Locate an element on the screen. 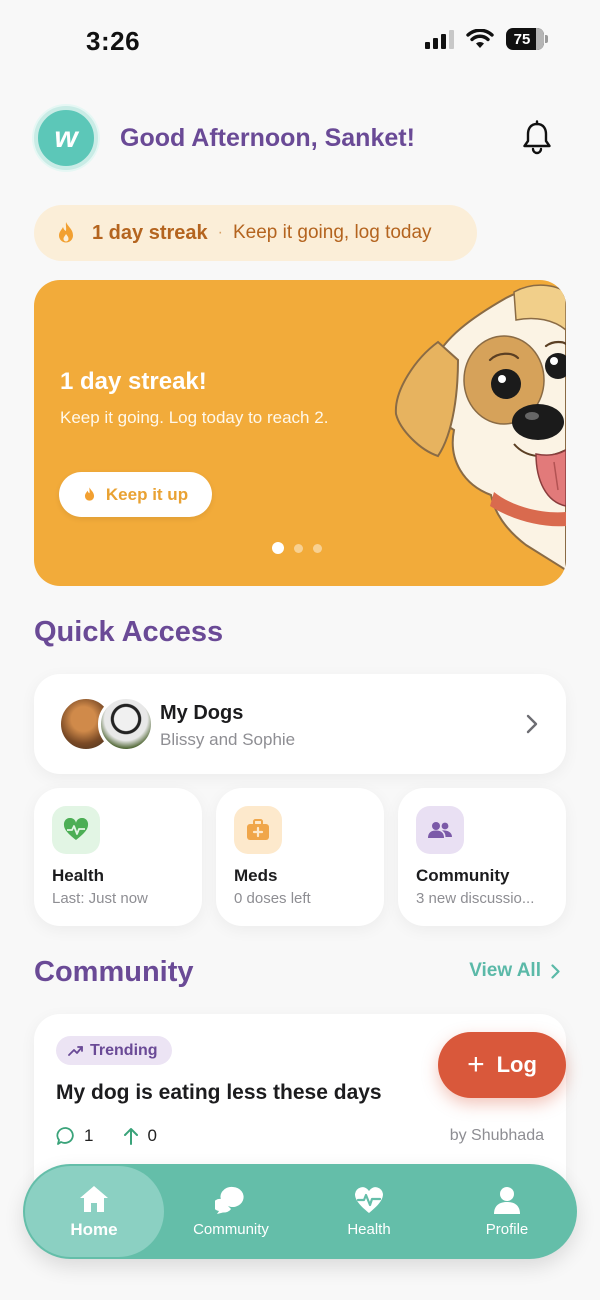 The width and height of the screenshot is (600, 1300). home-icon is located at coordinates (94, 1198).